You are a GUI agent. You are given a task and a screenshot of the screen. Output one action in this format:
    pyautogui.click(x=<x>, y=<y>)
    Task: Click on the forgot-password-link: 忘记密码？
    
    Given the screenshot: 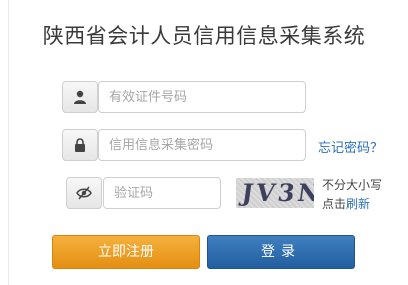 What is the action you would take?
    pyautogui.click(x=350, y=146)
    